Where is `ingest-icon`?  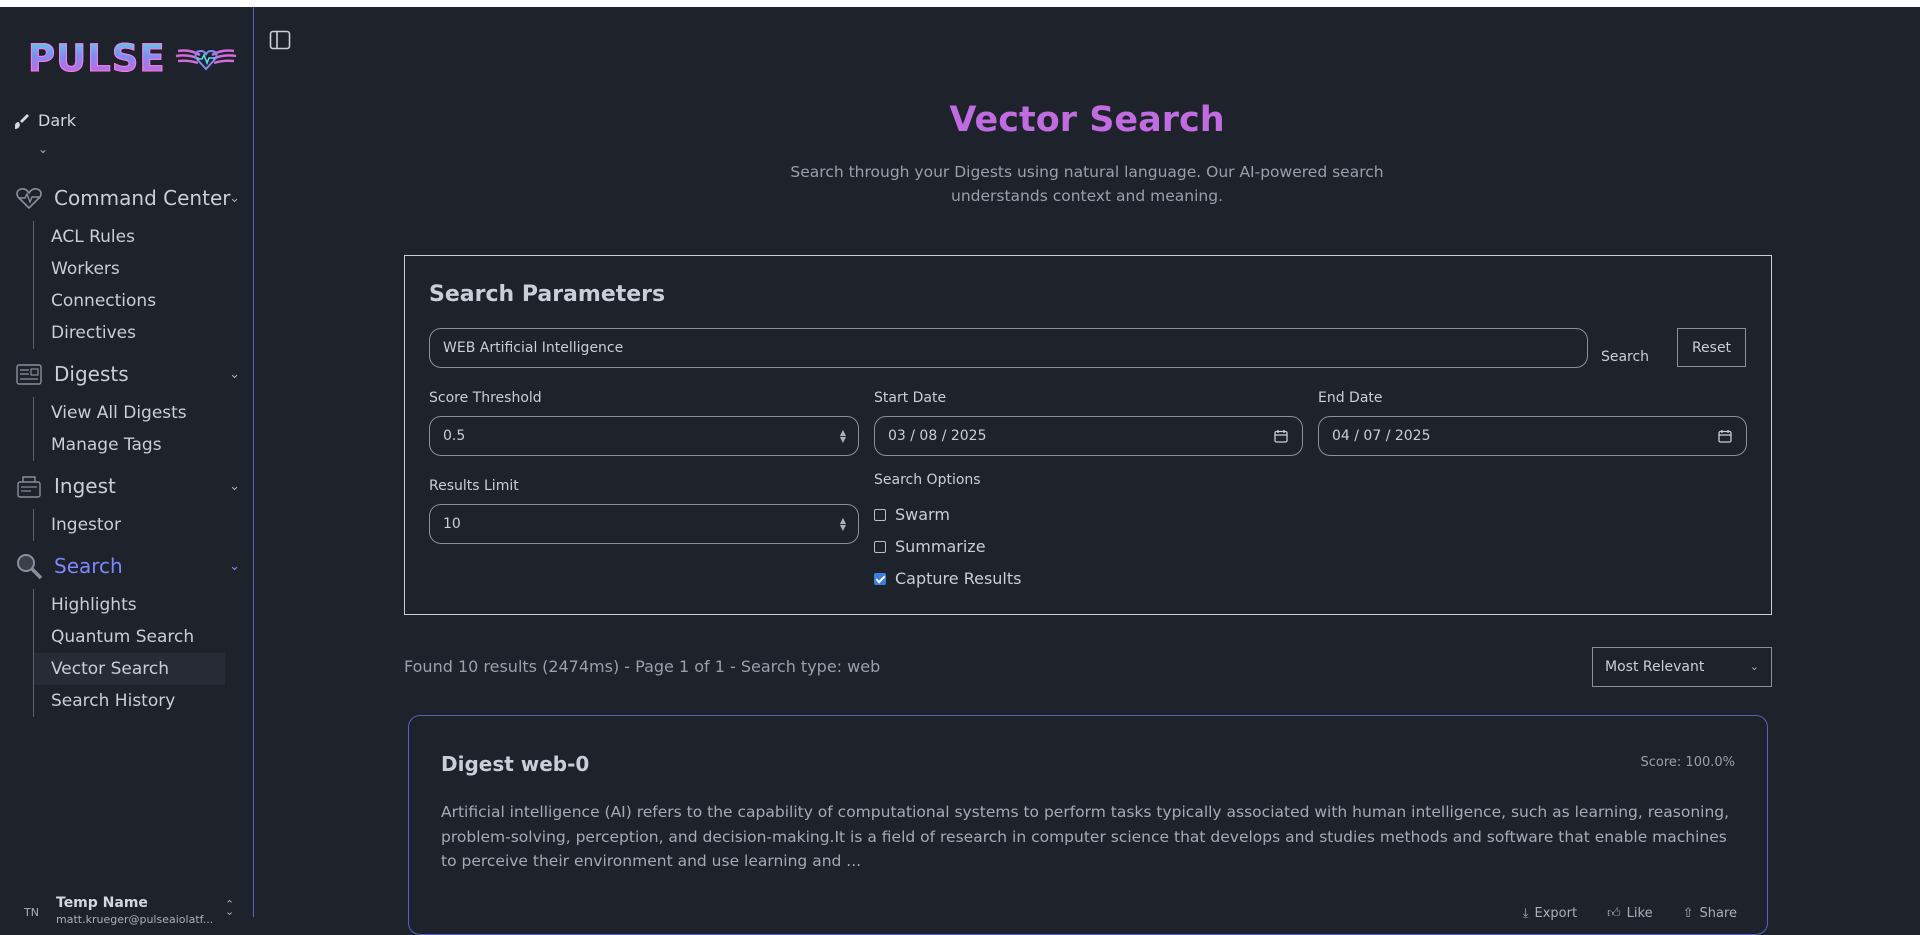 ingest-icon is located at coordinates (29, 486).